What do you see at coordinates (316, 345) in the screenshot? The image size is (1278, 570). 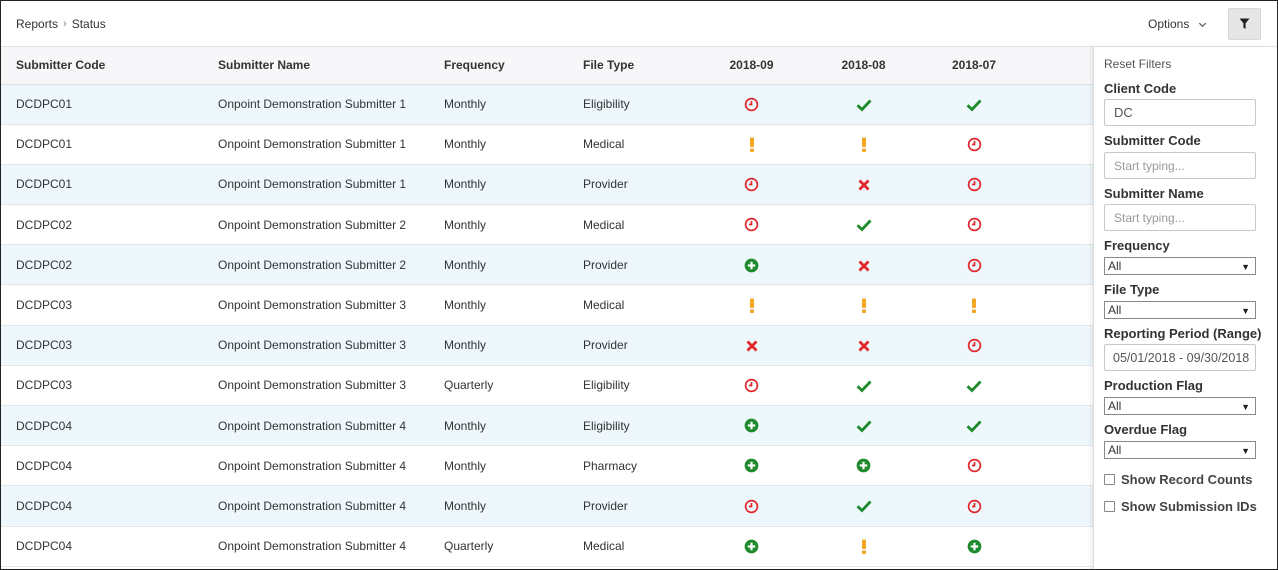 I see `cell-name: Onpoint Demonstration Submitter 3` at bounding box center [316, 345].